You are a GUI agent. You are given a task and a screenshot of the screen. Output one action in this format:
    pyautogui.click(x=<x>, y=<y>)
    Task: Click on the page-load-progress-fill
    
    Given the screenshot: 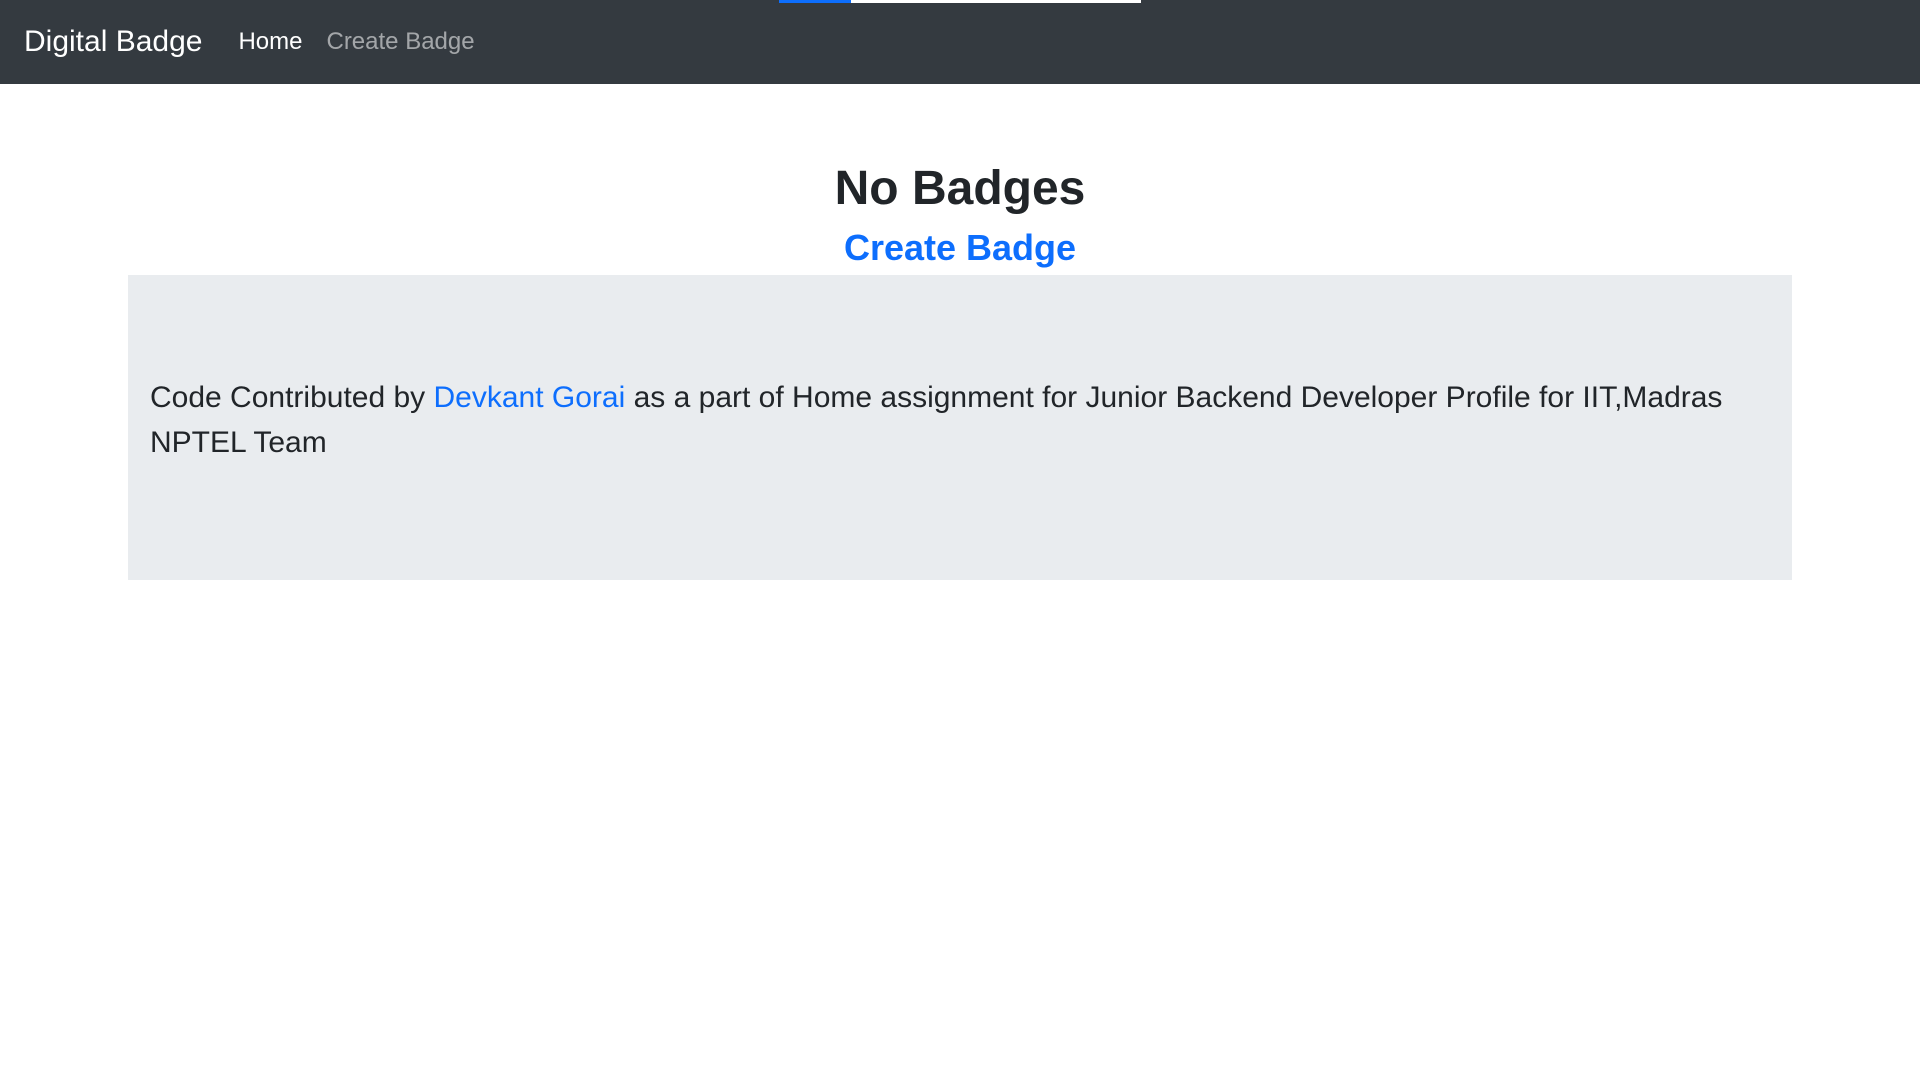 What is the action you would take?
    pyautogui.click(x=815, y=1)
    